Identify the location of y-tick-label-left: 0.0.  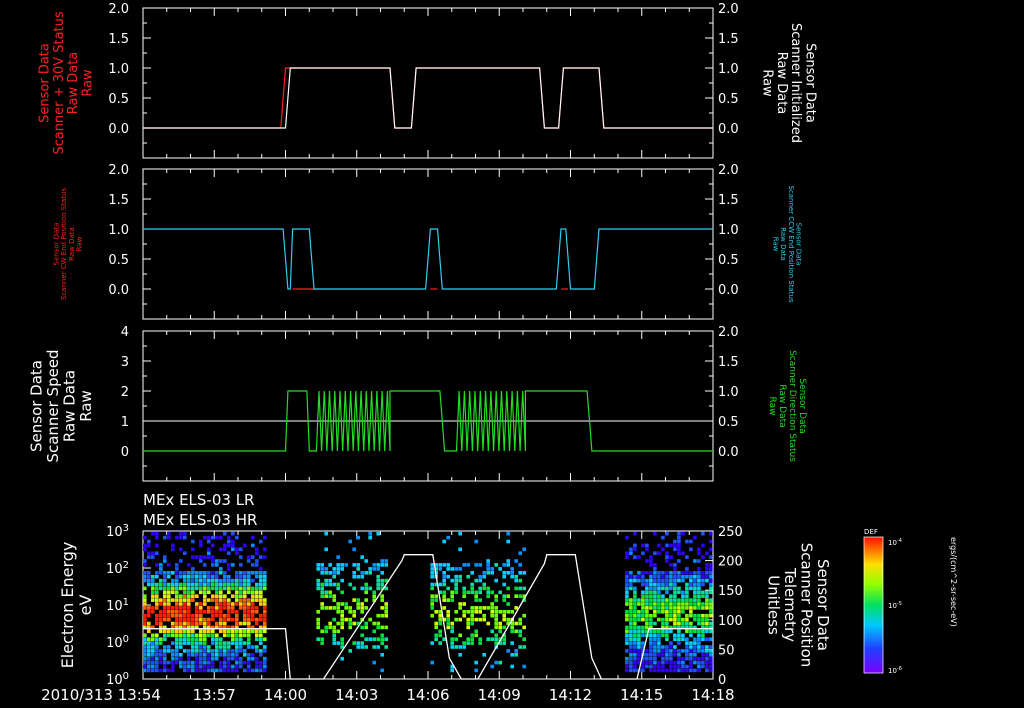
(118, 290).